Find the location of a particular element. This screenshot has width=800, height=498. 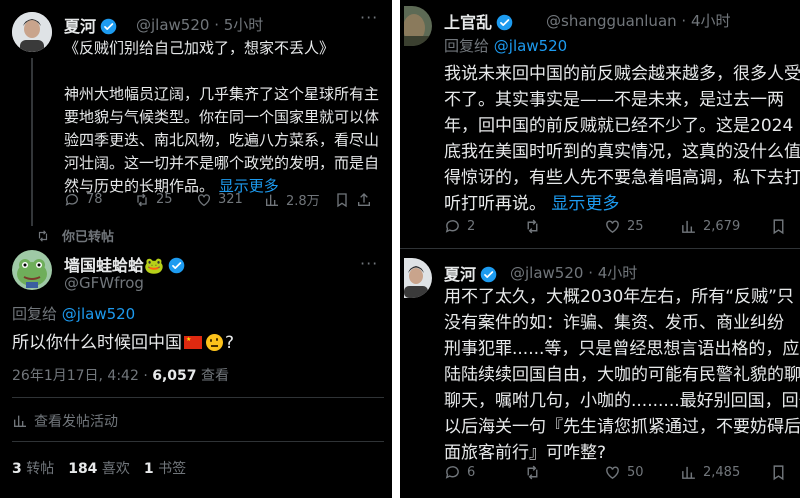

tweet-actions: 78 25 321 2.8万 is located at coordinates (224, 199).